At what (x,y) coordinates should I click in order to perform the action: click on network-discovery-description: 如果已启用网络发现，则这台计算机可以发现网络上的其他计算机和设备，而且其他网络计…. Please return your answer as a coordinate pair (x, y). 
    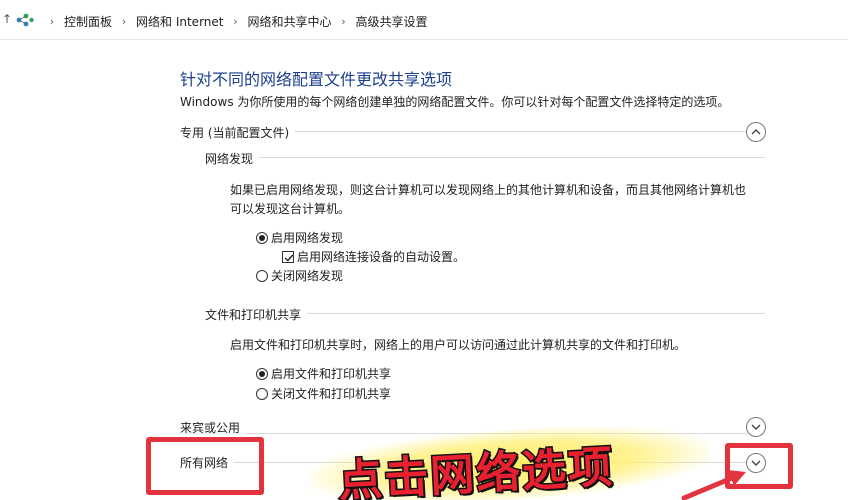
    Looking at the image, I should click on (488, 200).